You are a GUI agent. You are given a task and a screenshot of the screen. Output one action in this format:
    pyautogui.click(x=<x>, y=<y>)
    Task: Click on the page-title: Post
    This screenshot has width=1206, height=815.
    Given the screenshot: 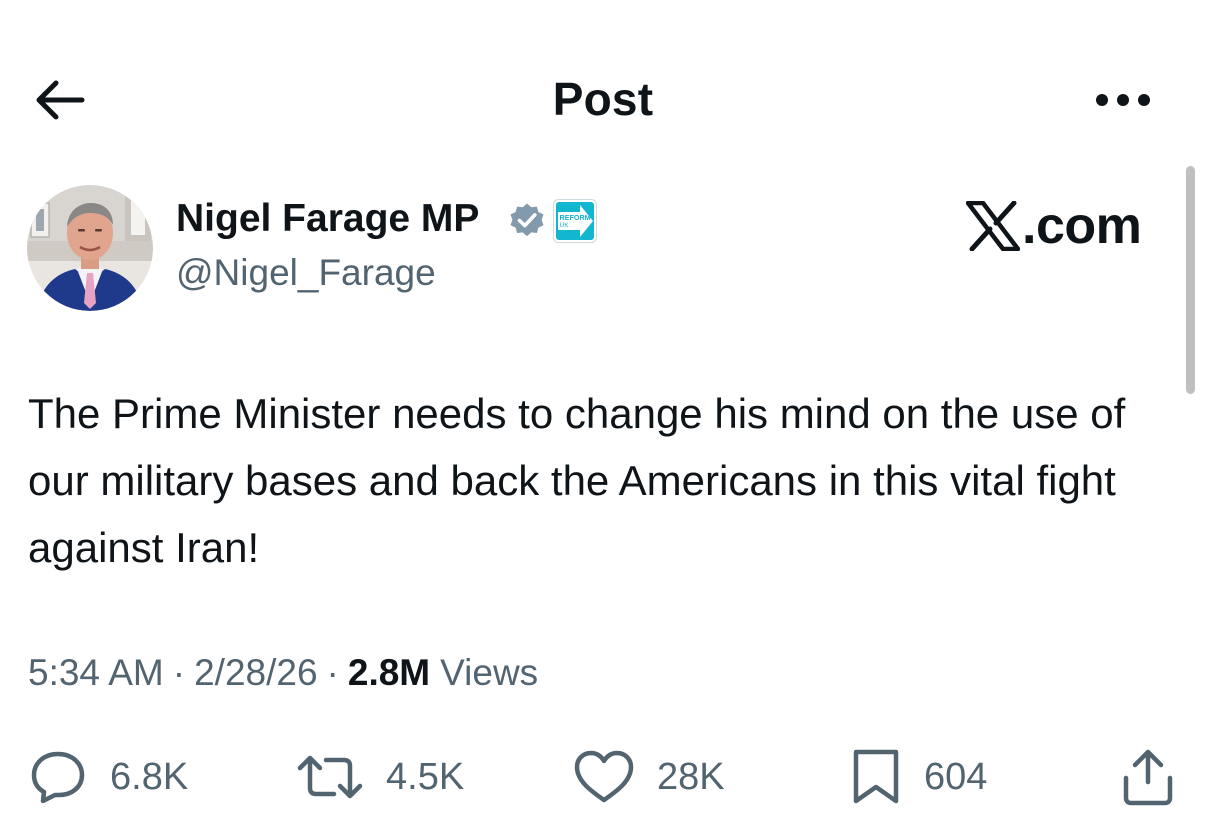 What is the action you would take?
    pyautogui.click(x=603, y=99)
    